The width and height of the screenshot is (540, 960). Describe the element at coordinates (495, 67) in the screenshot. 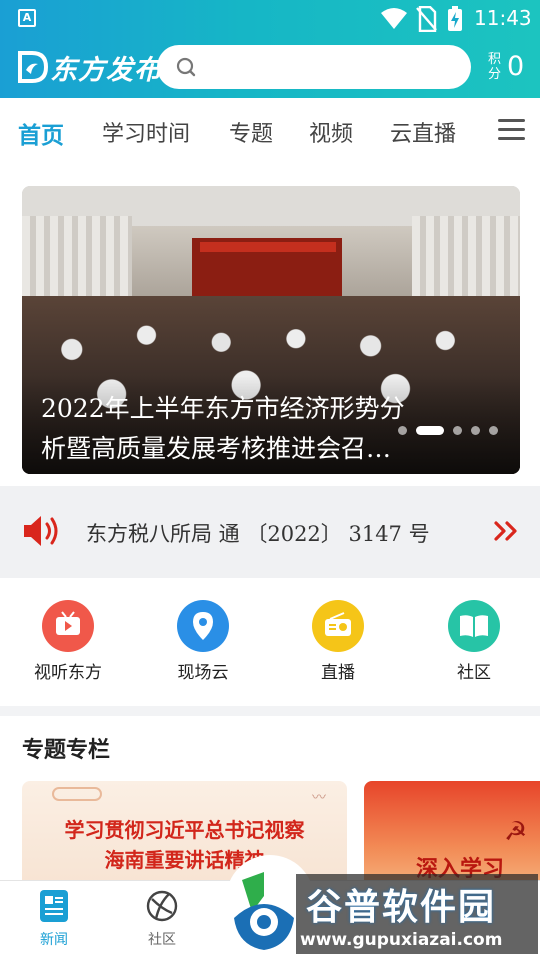

I see `points-label: 积分` at that location.